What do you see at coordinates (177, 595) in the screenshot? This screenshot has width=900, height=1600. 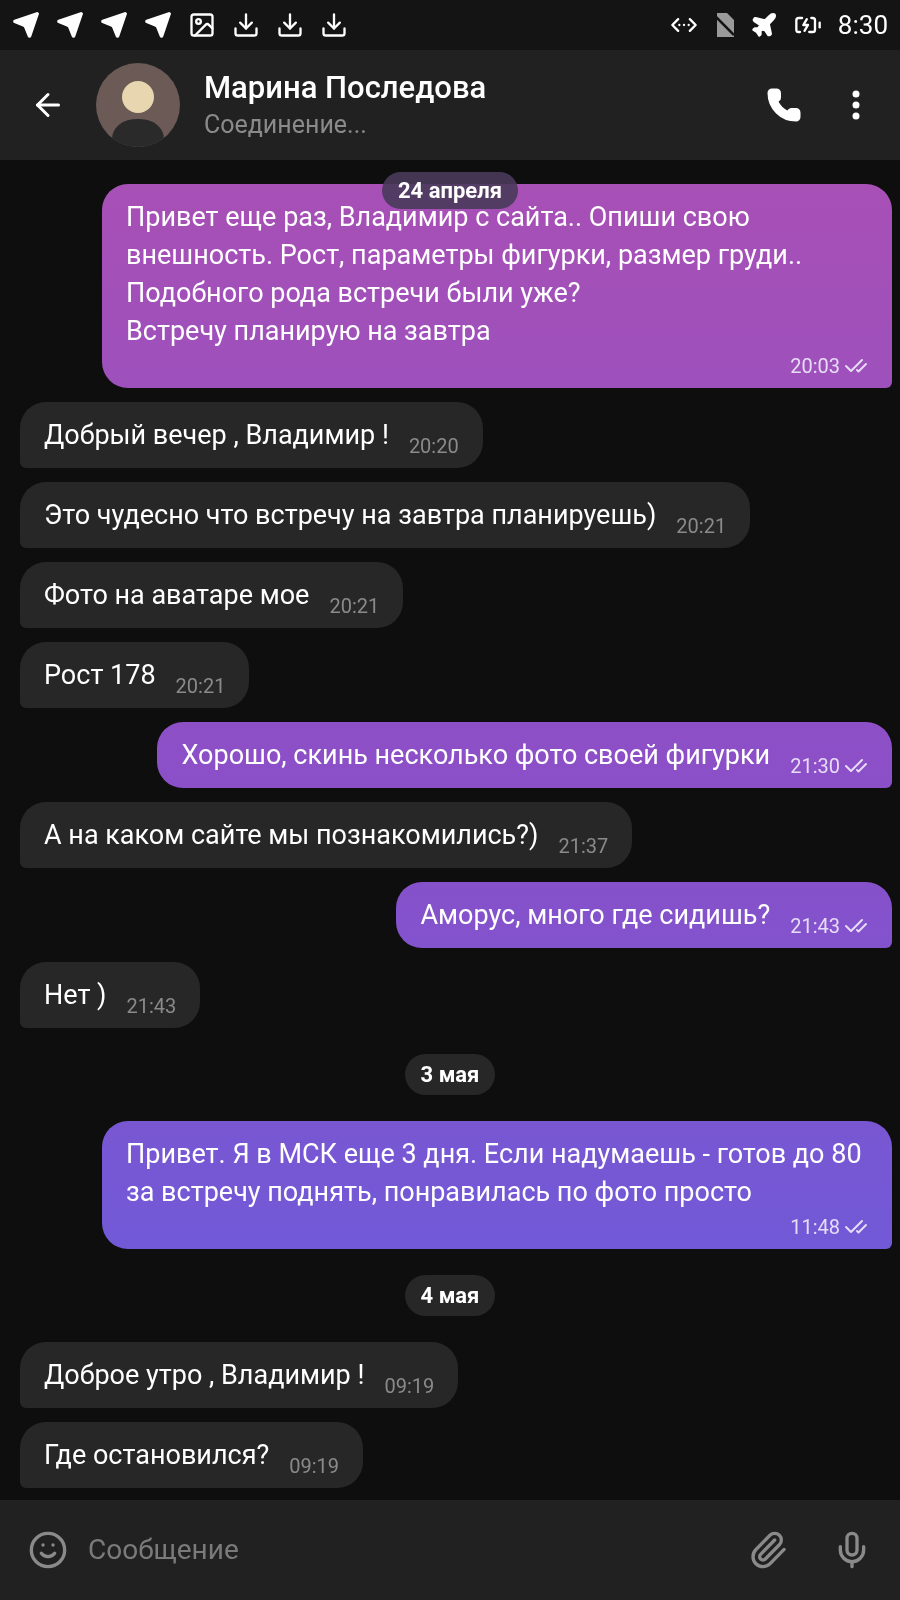 I see `message-text: Фото на аватаре мое` at bounding box center [177, 595].